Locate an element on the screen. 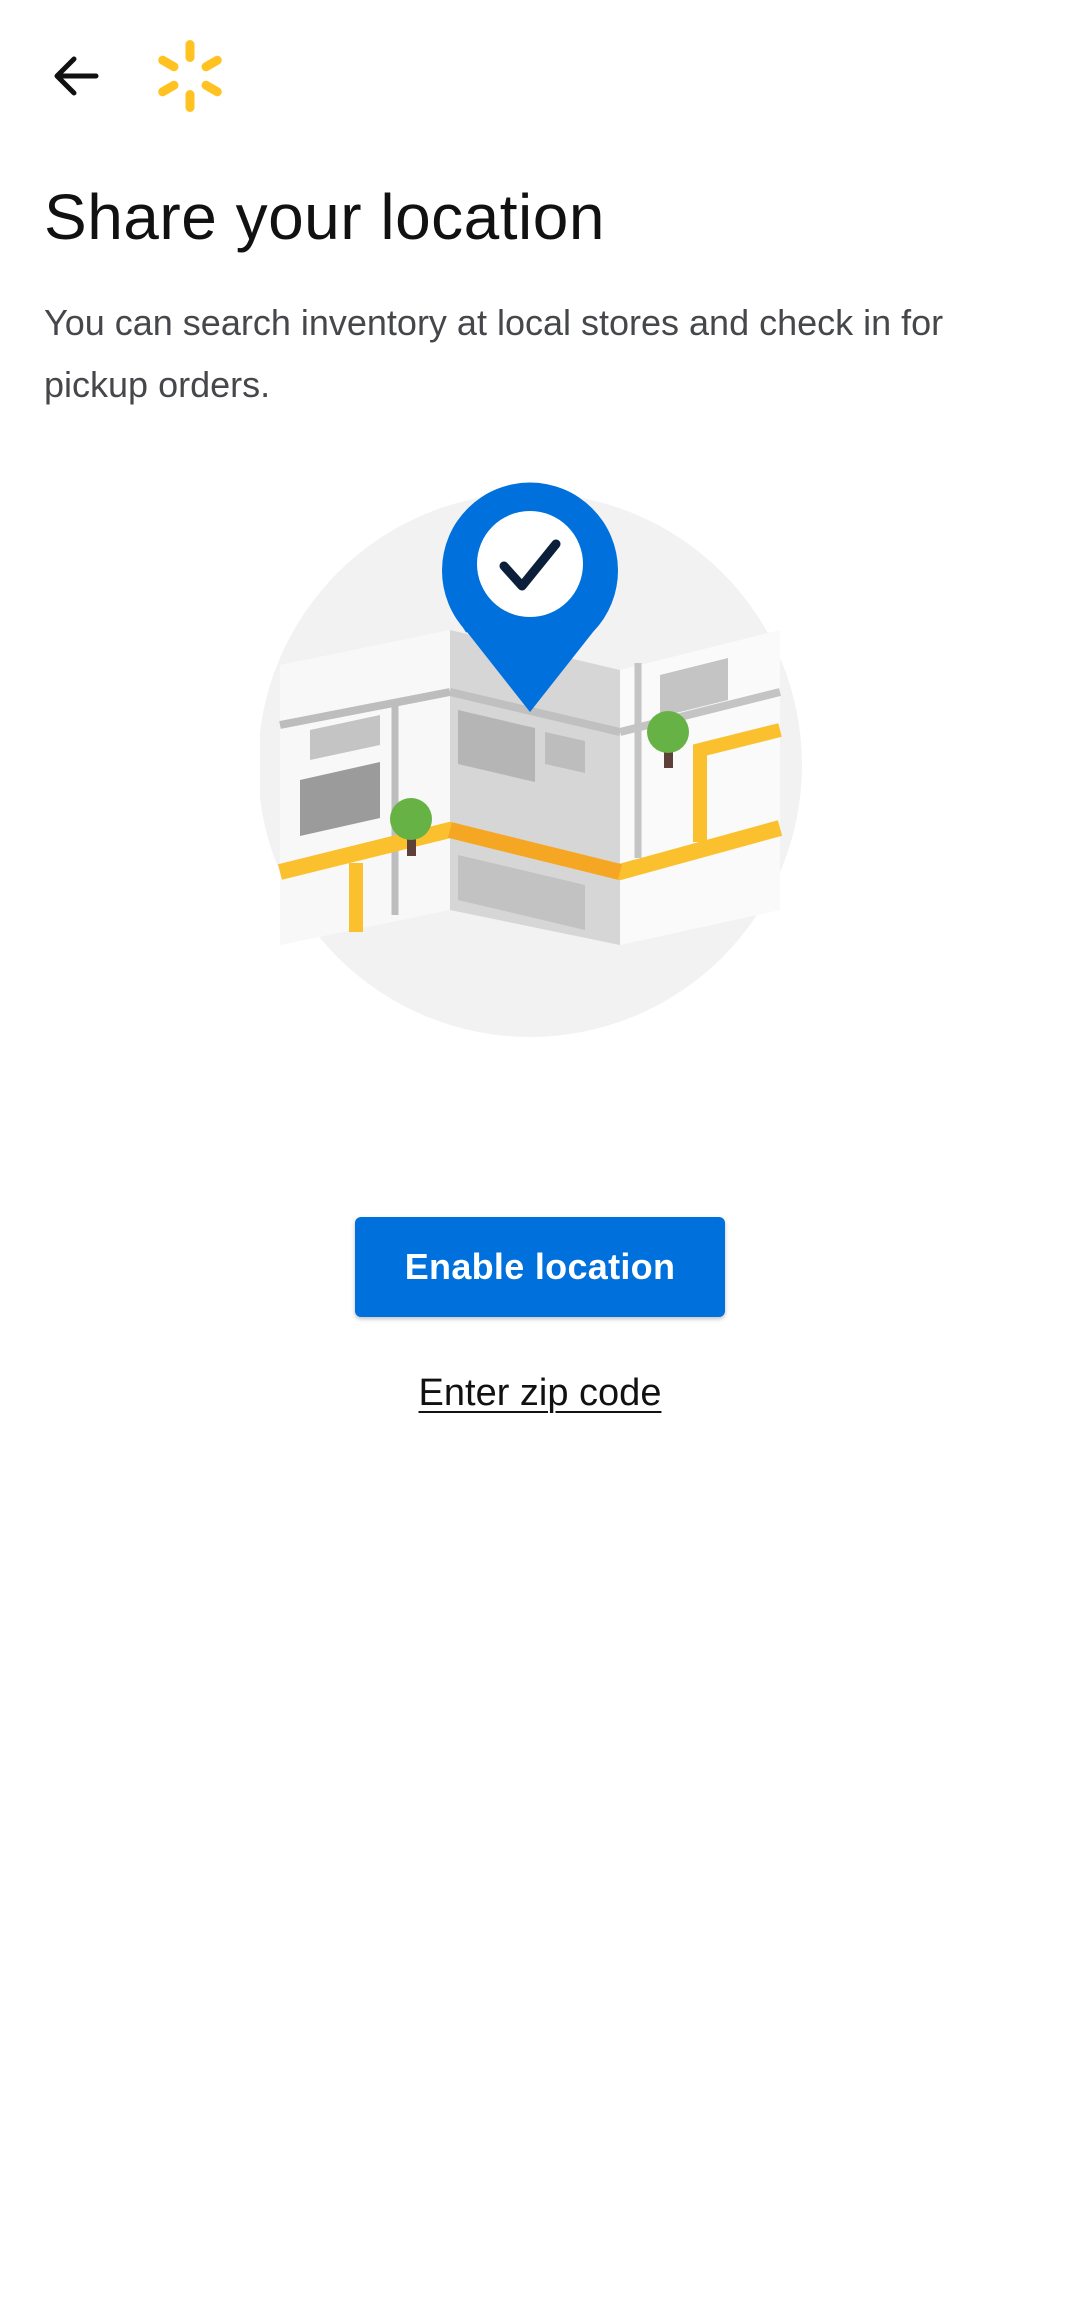 The image size is (1080, 2300). arrow-left-icon is located at coordinates (76, 76).